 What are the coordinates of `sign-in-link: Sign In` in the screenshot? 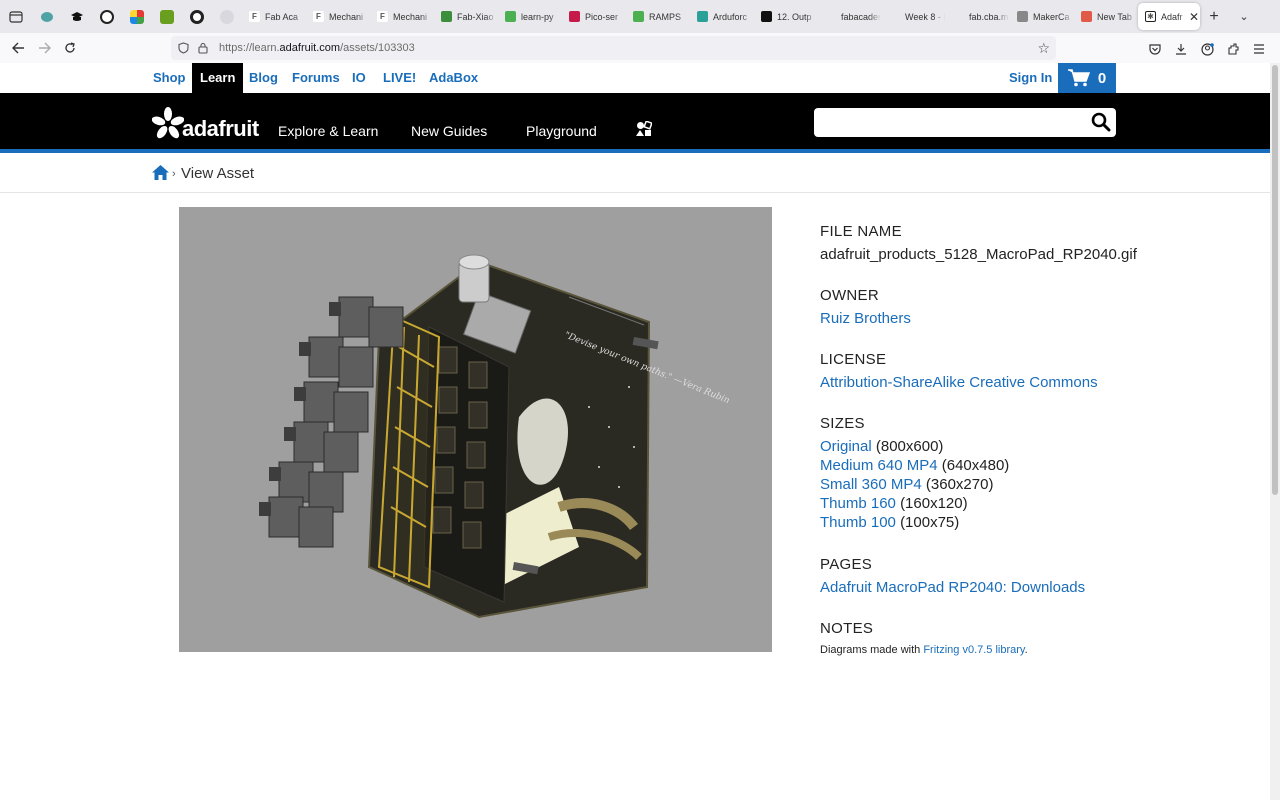 It's located at (1030, 78).